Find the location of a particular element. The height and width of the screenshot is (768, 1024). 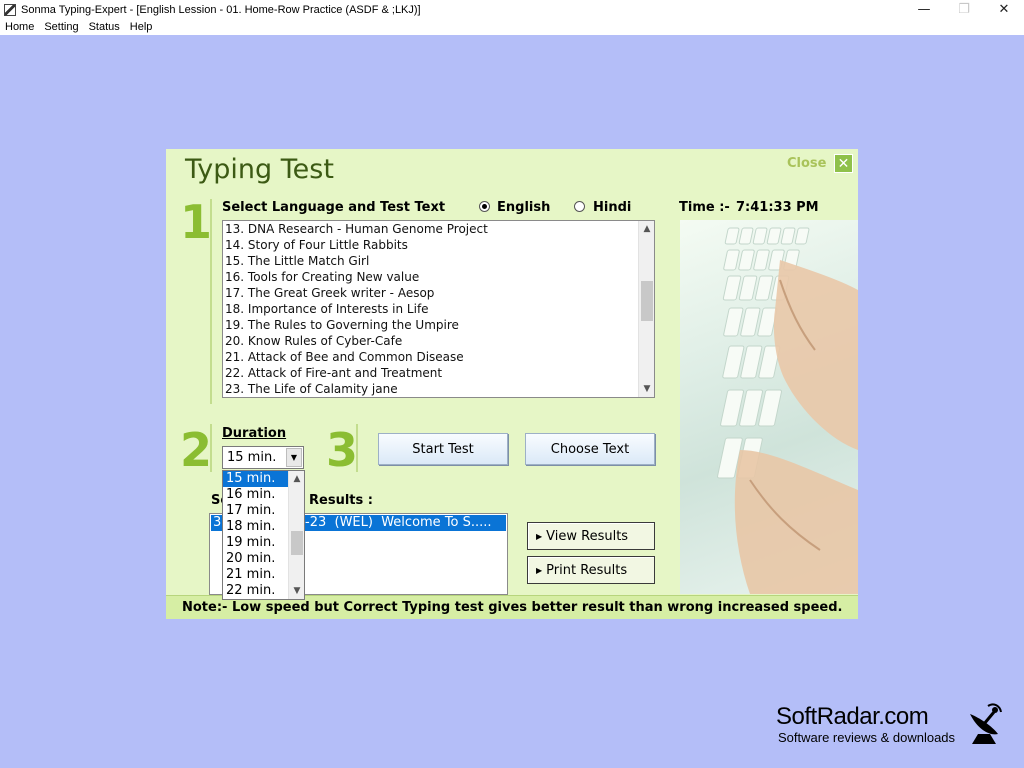

list-item: 14. Story of Four Little Rabbits is located at coordinates (438, 245).